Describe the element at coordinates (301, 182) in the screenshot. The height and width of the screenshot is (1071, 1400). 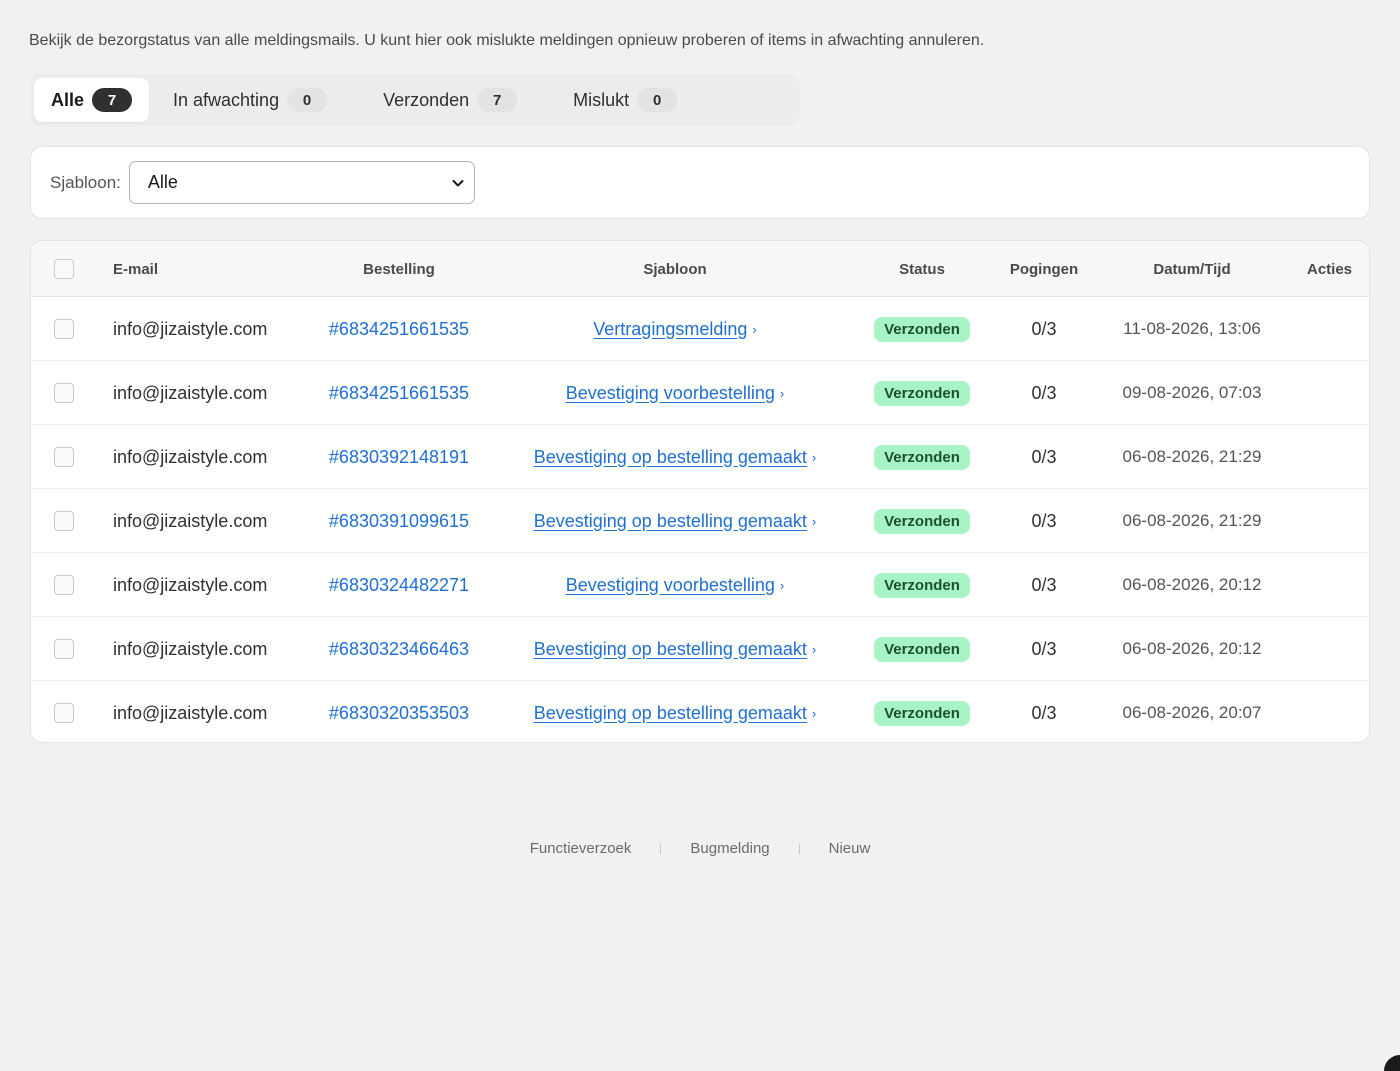
I see `template-select: Alle` at that location.